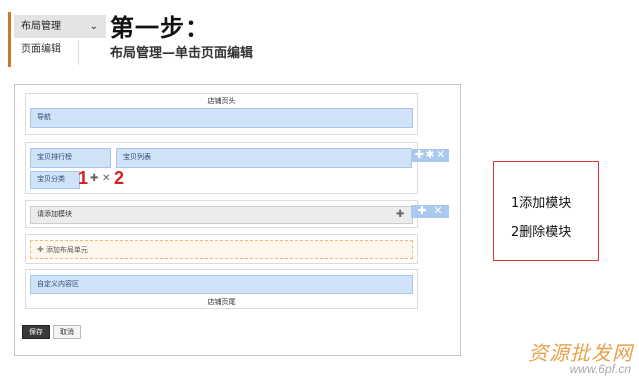 The width and height of the screenshot is (639, 376). I want to click on save-button: 保存, so click(36, 332).